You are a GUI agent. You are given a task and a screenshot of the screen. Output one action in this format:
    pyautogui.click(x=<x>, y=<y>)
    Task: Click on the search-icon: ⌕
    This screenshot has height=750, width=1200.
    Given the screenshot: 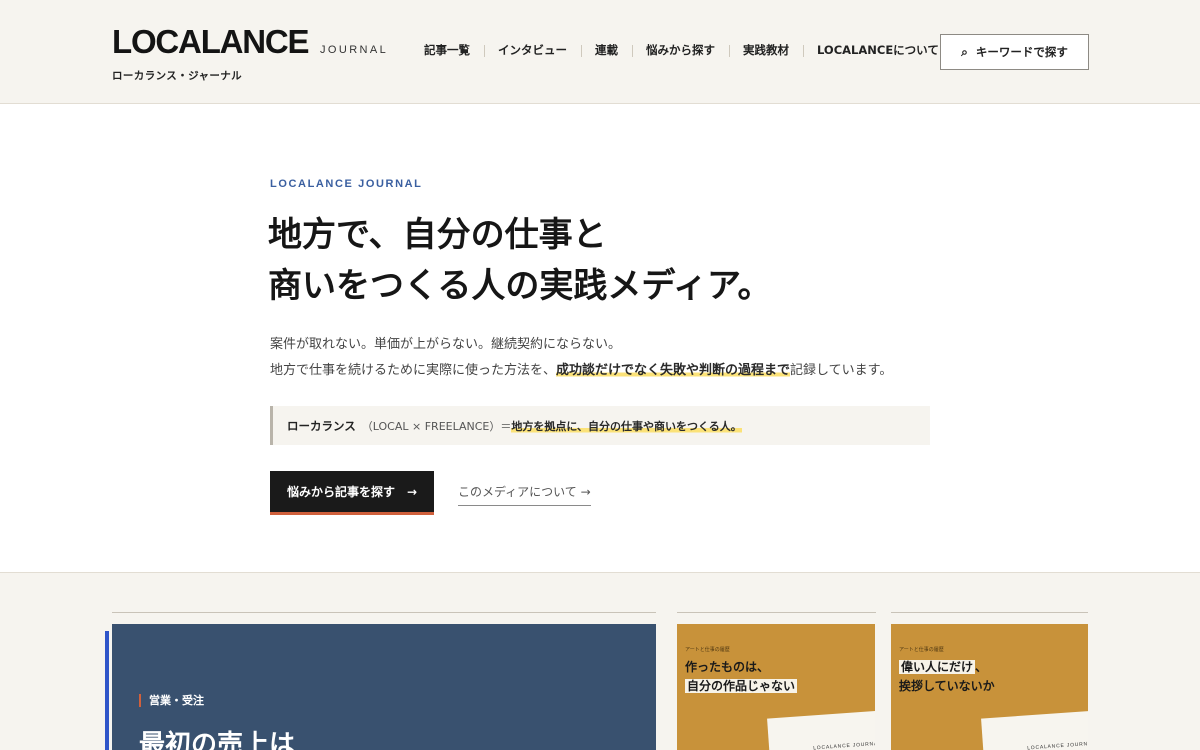 What is the action you would take?
    pyautogui.click(x=964, y=51)
    